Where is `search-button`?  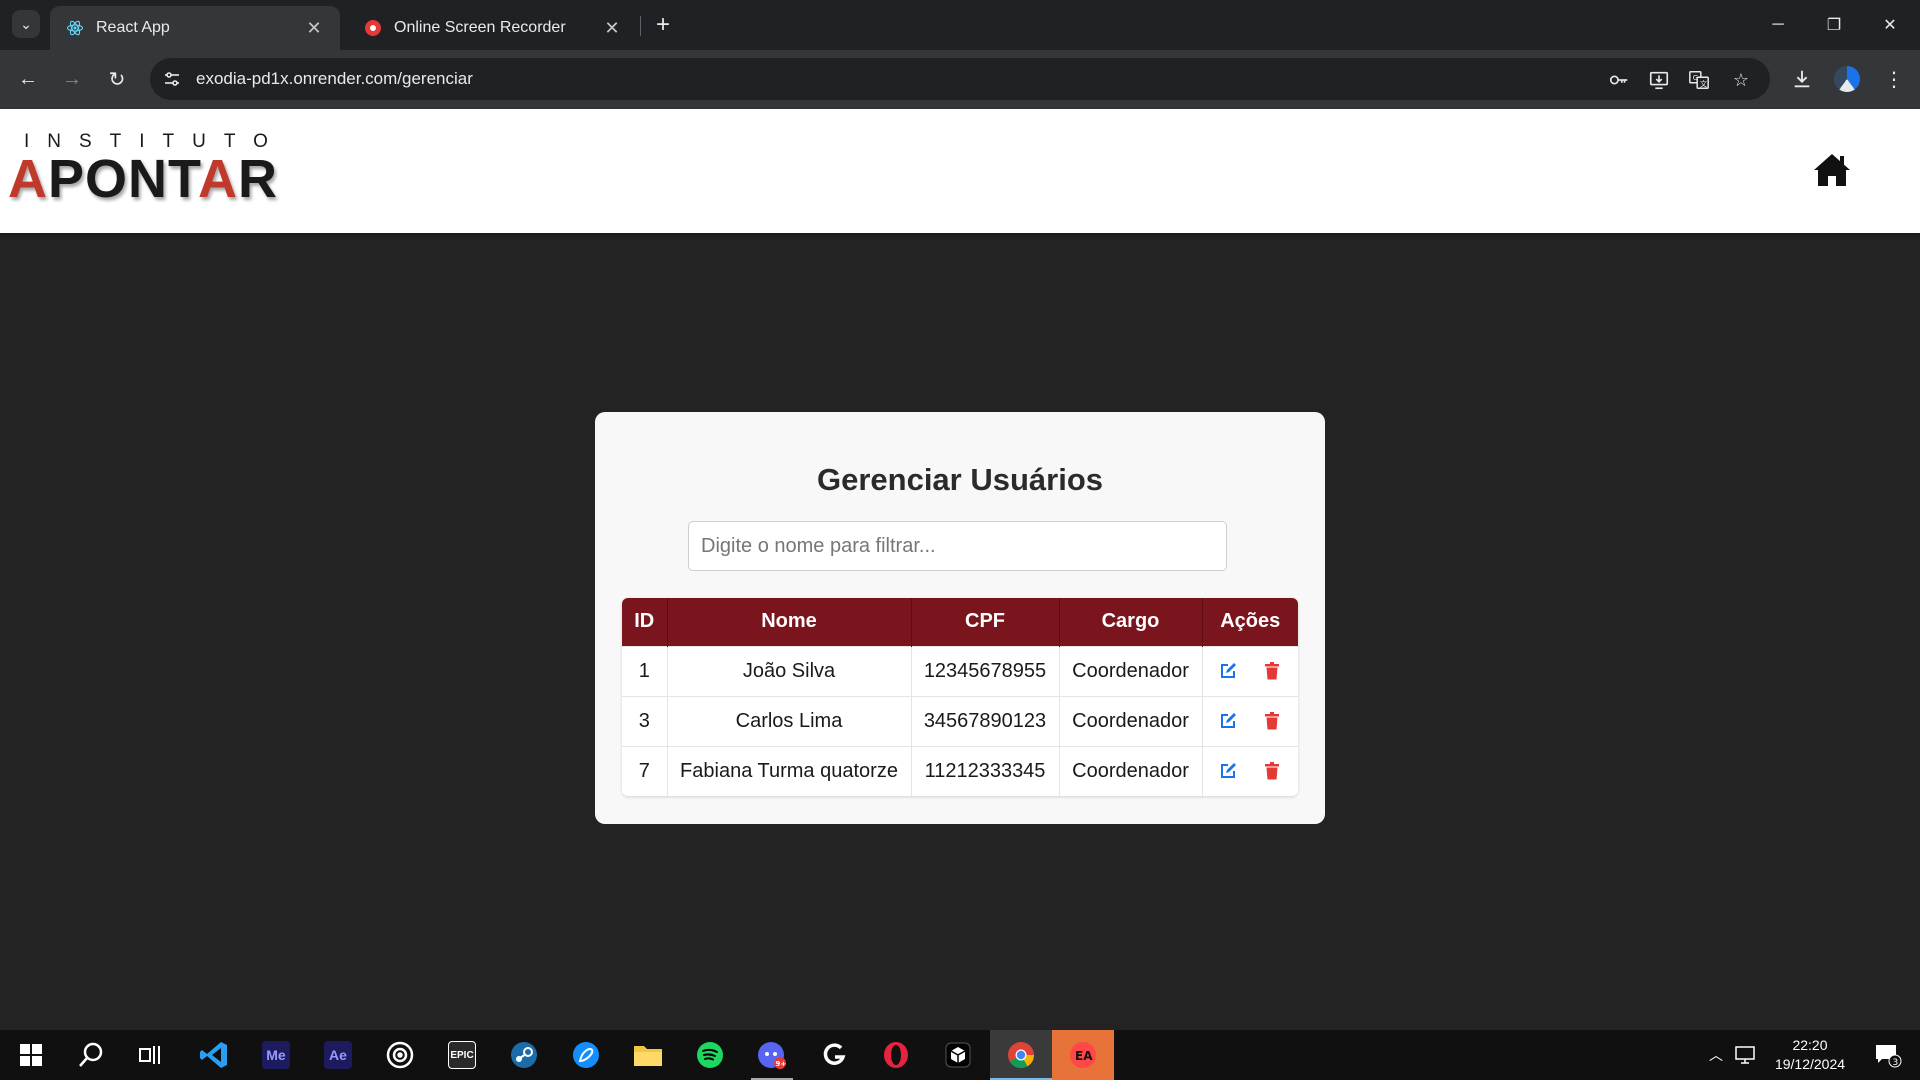
search-button is located at coordinates (91, 1055).